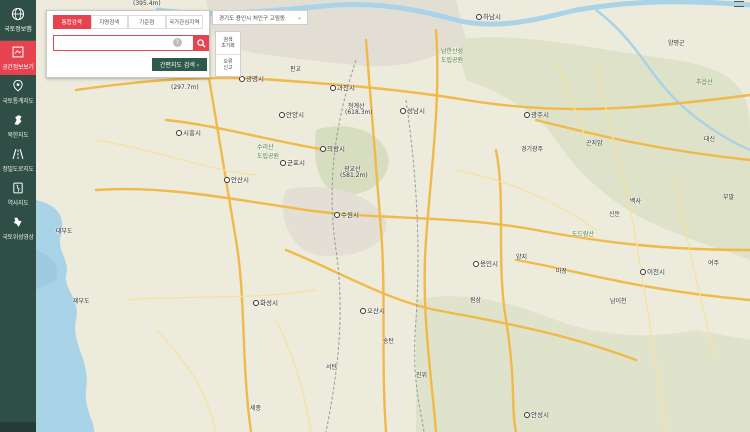  What do you see at coordinates (710, 139) in the screenshot?
I see `map-label: 대신` at bounding box center [710, 139].